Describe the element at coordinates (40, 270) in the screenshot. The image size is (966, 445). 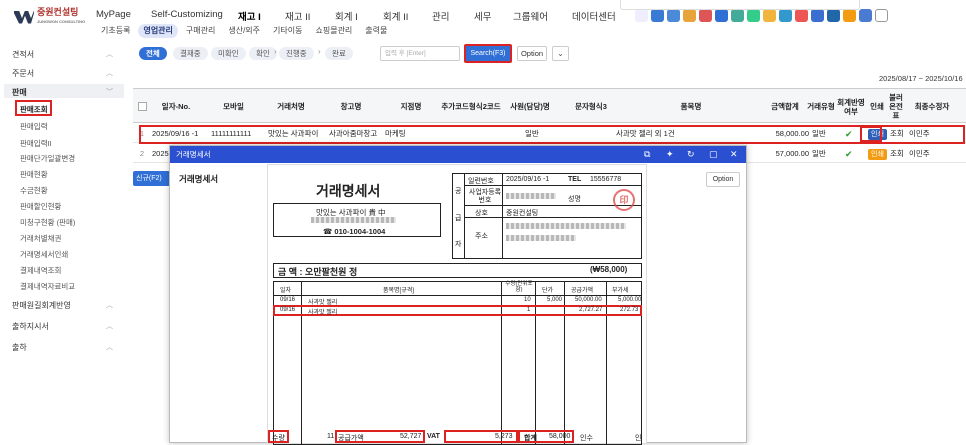
I see `sidebar-sub-payment-history: 결제내역조회` at that location.